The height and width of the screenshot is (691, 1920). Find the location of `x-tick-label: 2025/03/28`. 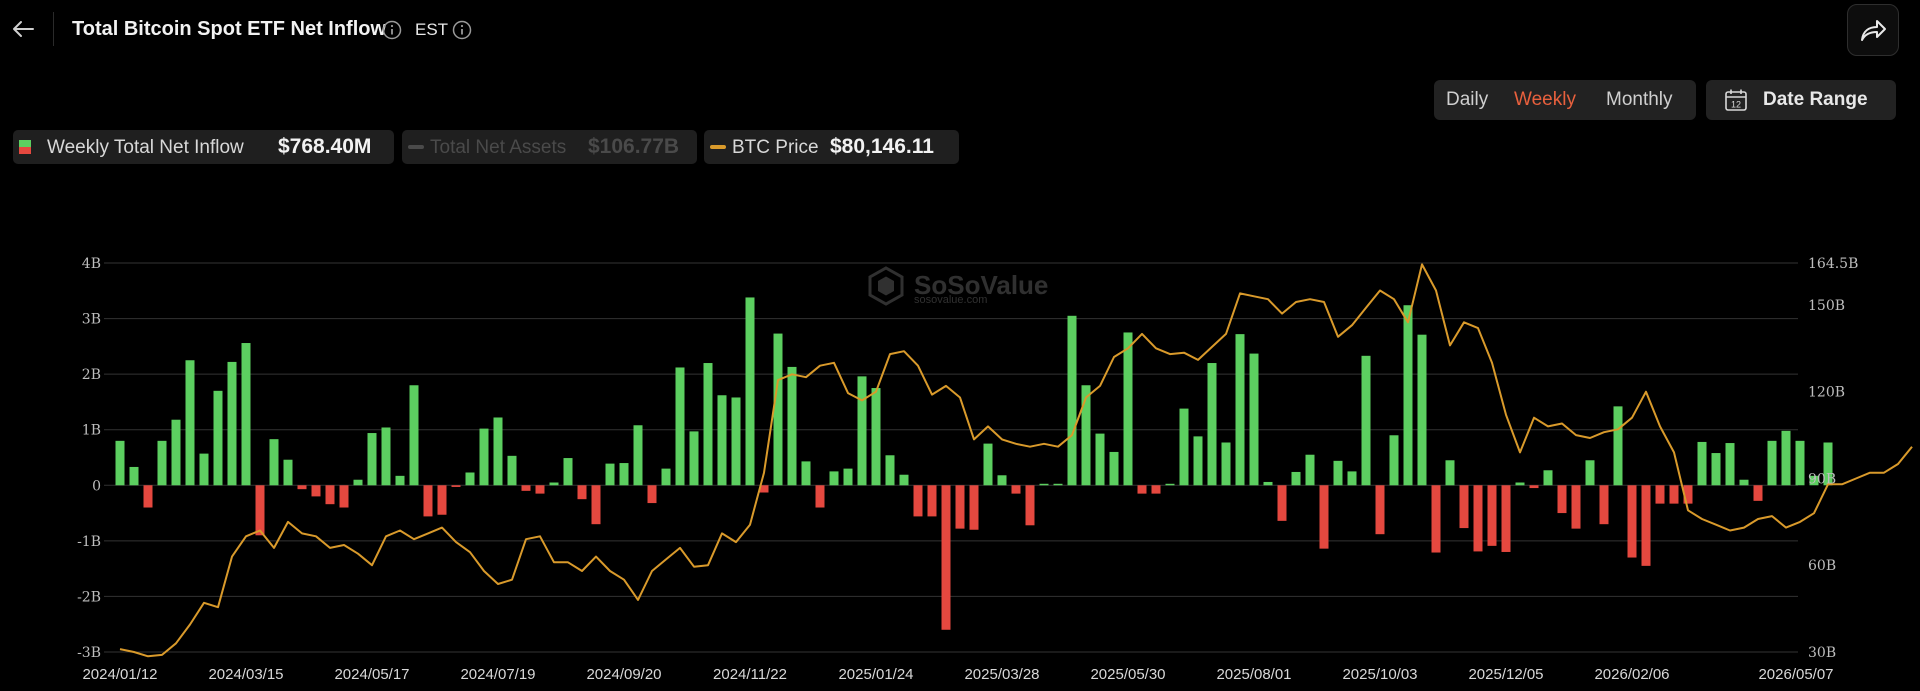

x-tick-label: 2025/03/28 is located at coordinates (1001, 674).